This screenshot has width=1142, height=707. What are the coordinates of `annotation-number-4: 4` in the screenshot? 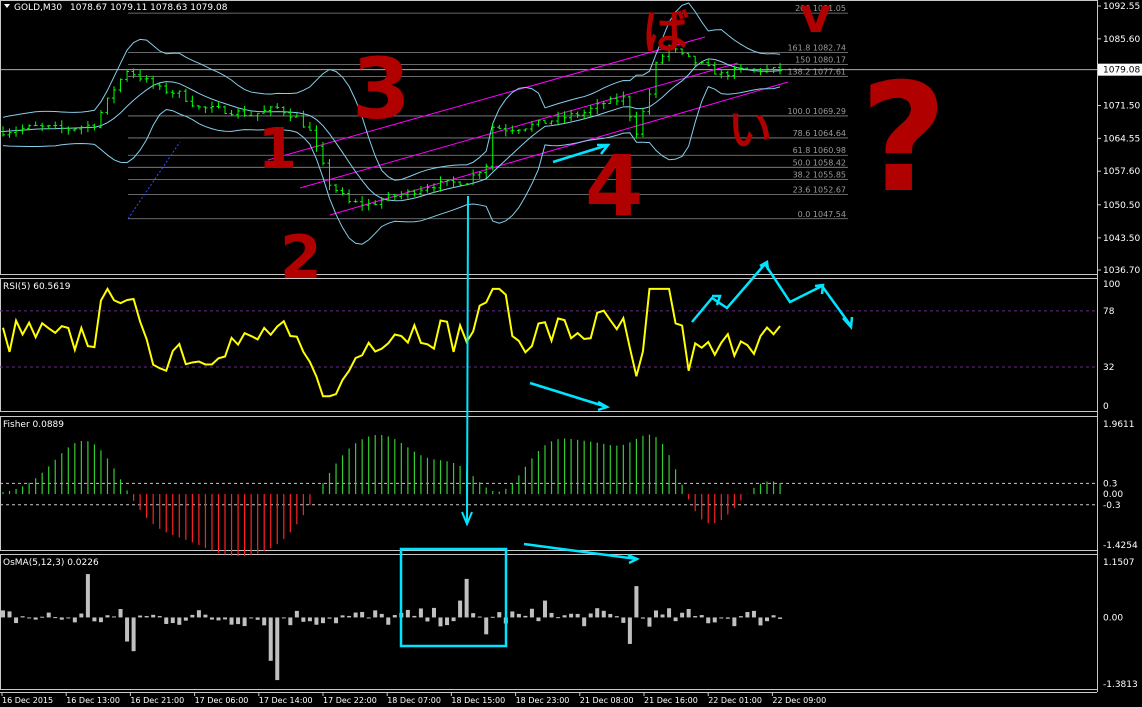 It's located at (614, 186).